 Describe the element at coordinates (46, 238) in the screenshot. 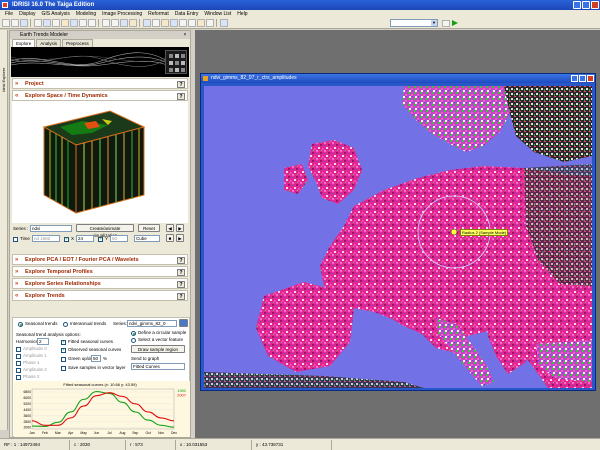

I see `time-field: nd 1982` at that location.